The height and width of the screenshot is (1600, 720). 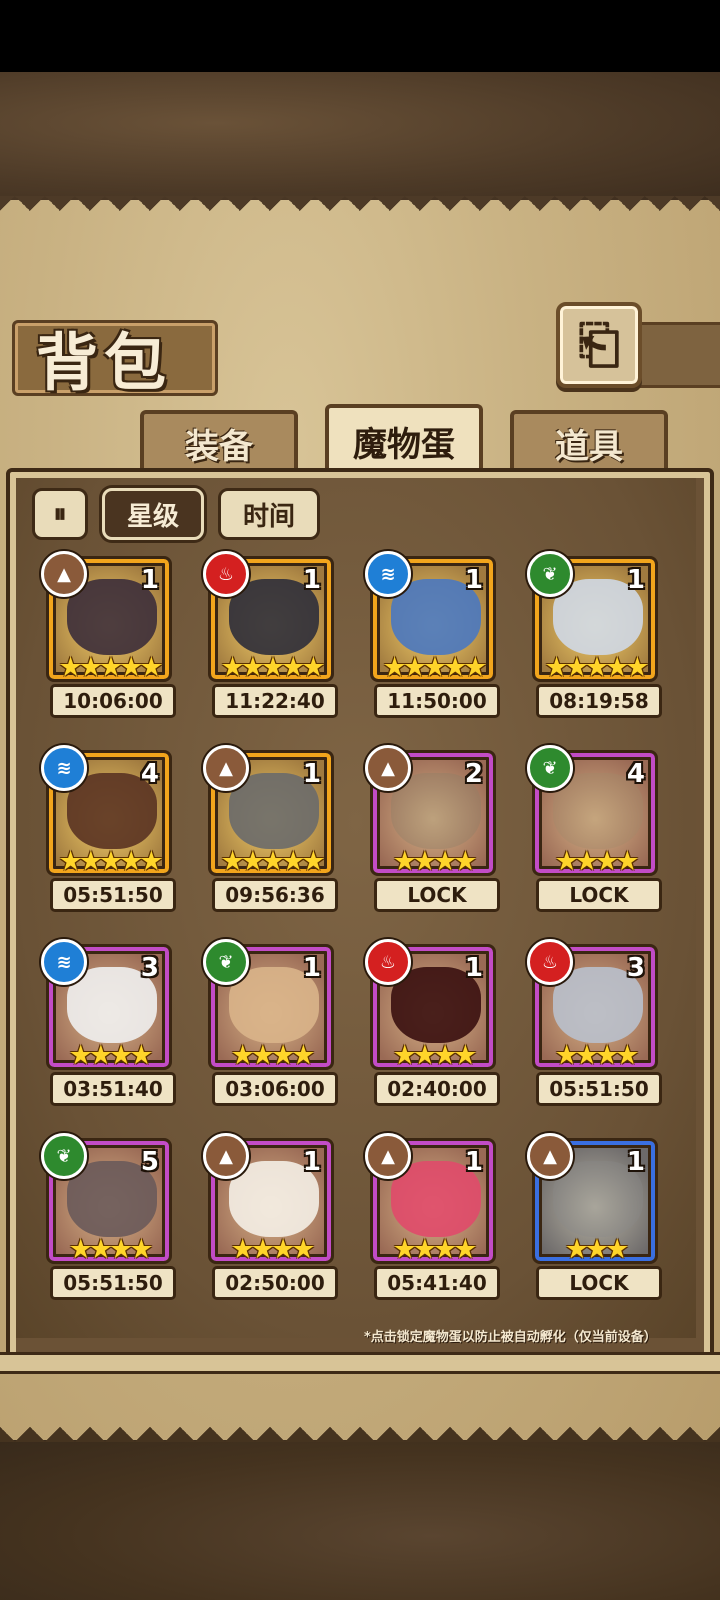 I want to click on tab-equipment: 装备, so click(x=219, y=441).